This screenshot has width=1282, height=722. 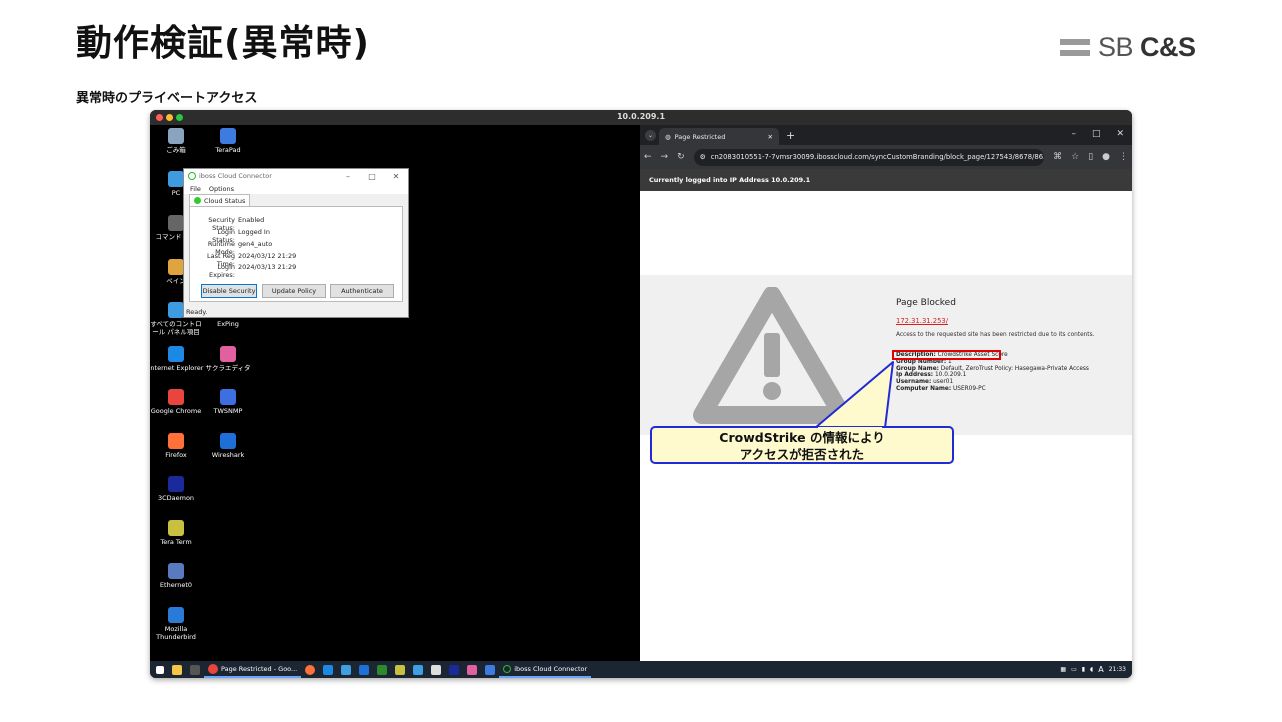 What do you see at coordinates (490, 669) in the screenshot?
I see `terapad-icon` at bounding box center [490, 669].